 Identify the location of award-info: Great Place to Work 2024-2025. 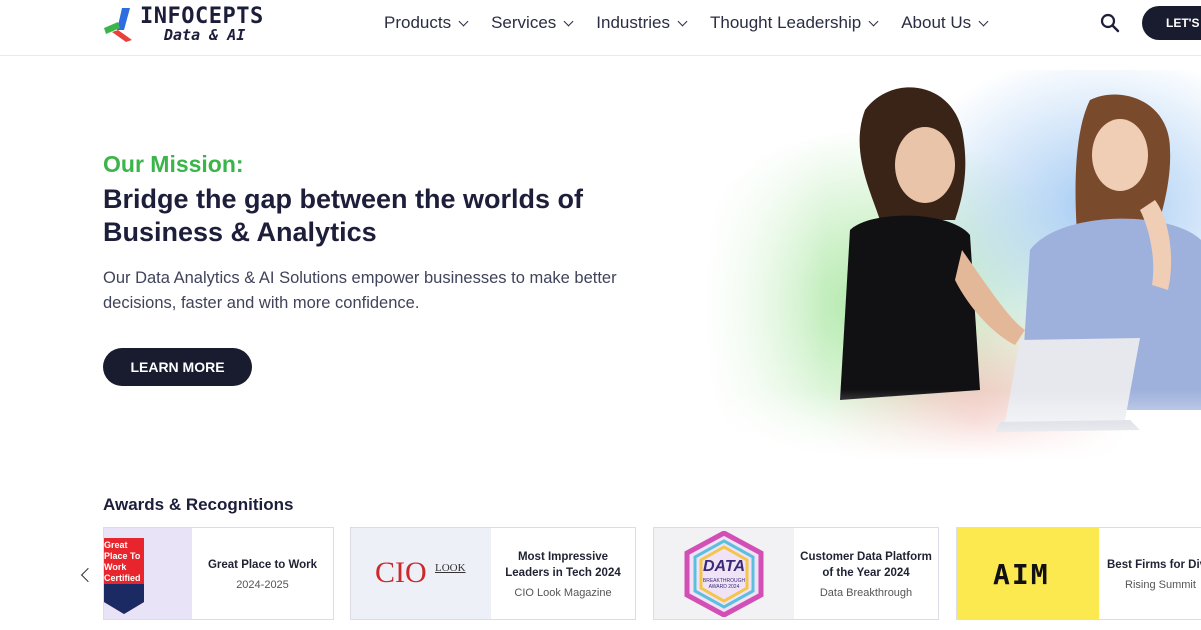
(262, 573).